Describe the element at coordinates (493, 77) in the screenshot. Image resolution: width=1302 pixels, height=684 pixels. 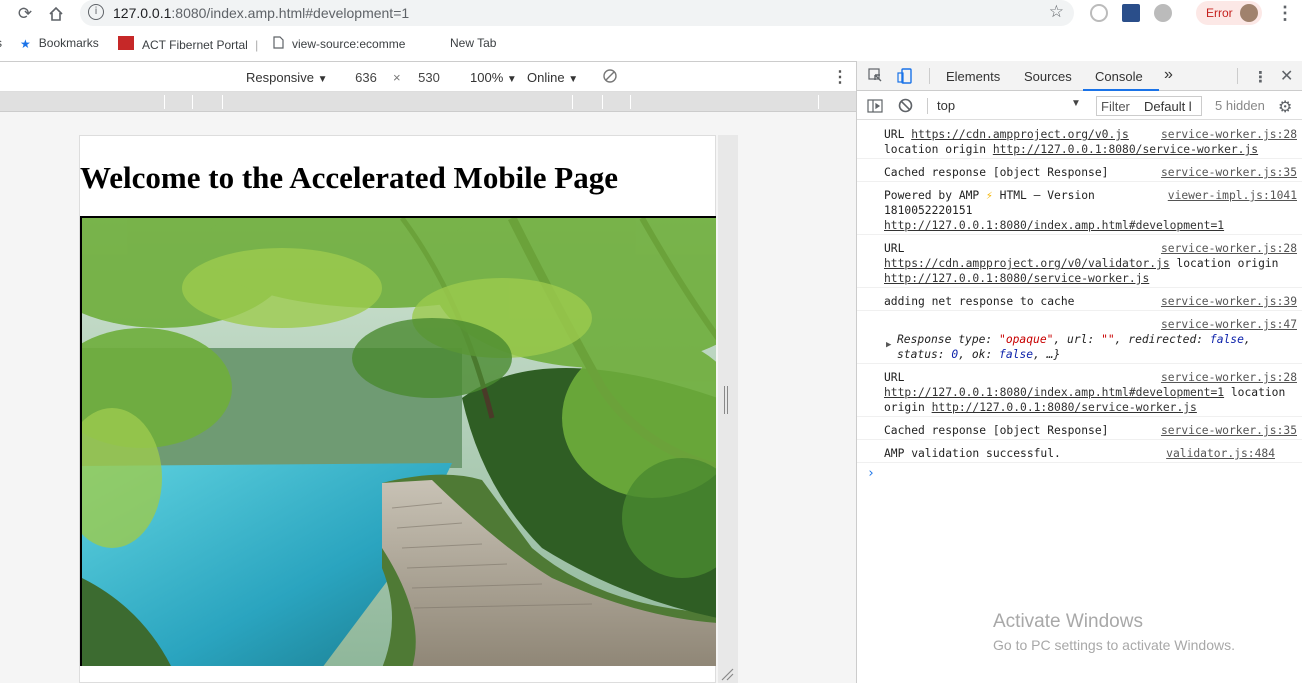
I see `zoom-select: 100% ▼` at that location.